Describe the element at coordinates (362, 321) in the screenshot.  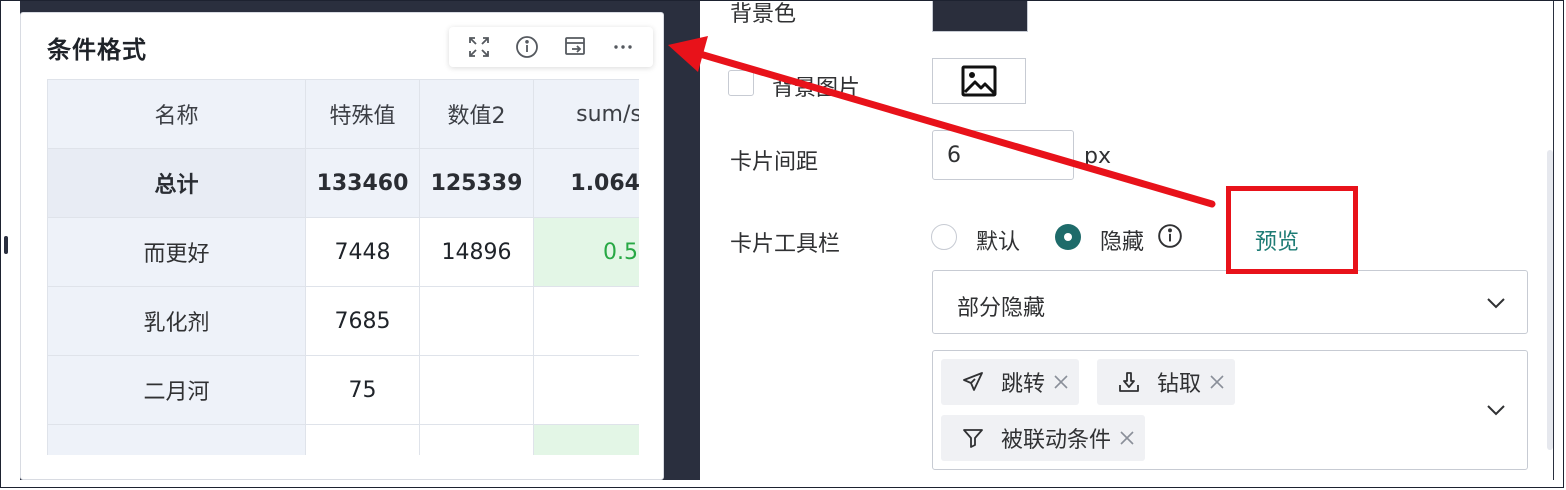
I see `row-special: 7685` at that location.